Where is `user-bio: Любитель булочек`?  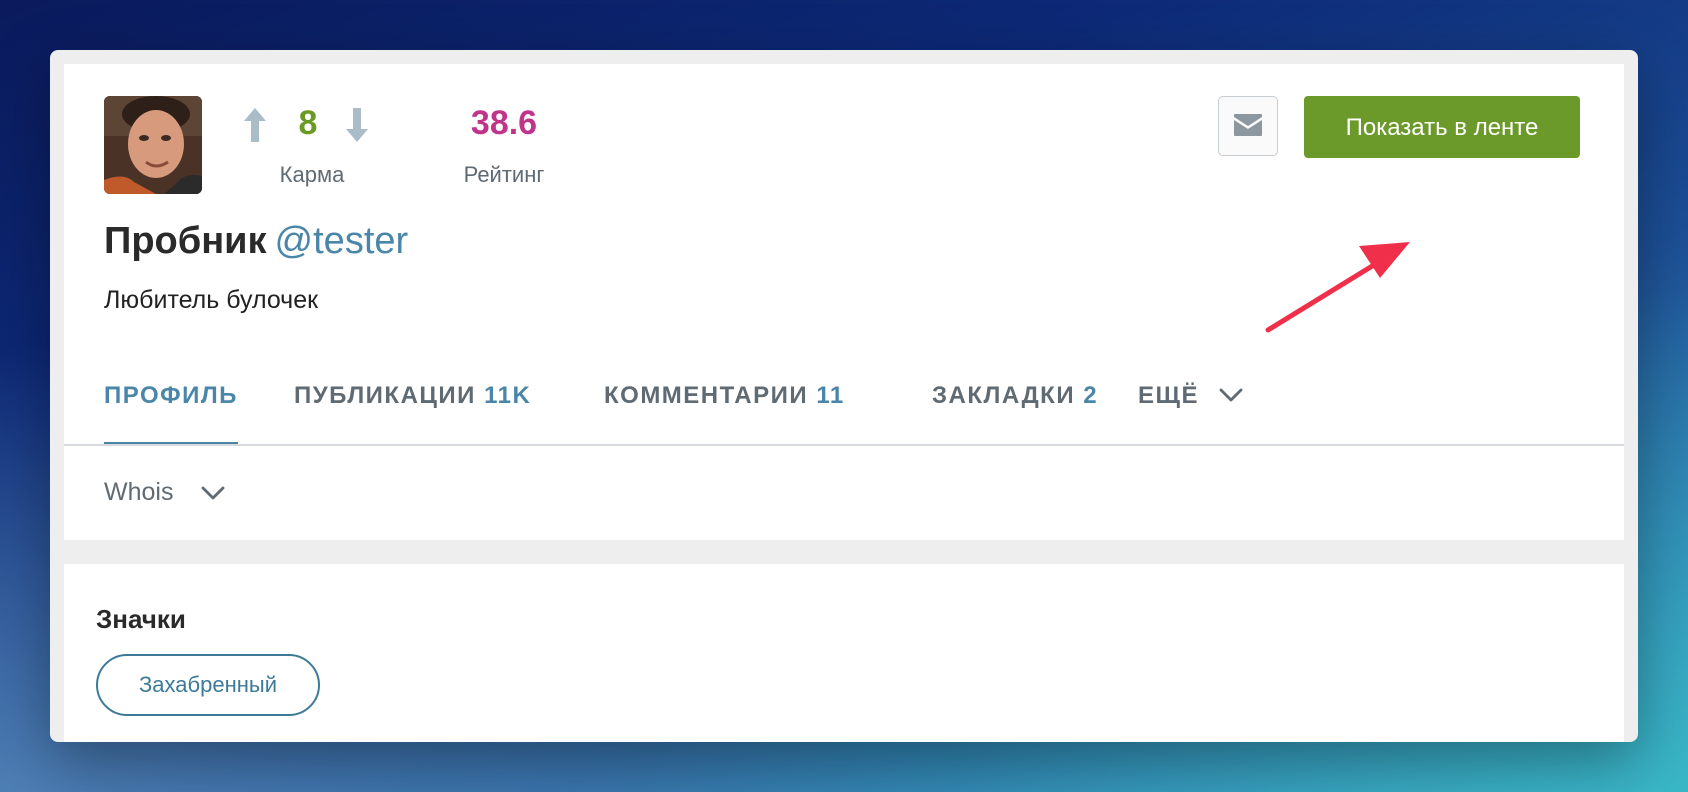 user-bio: Любитель булочек is located at coordinates (211, 300).